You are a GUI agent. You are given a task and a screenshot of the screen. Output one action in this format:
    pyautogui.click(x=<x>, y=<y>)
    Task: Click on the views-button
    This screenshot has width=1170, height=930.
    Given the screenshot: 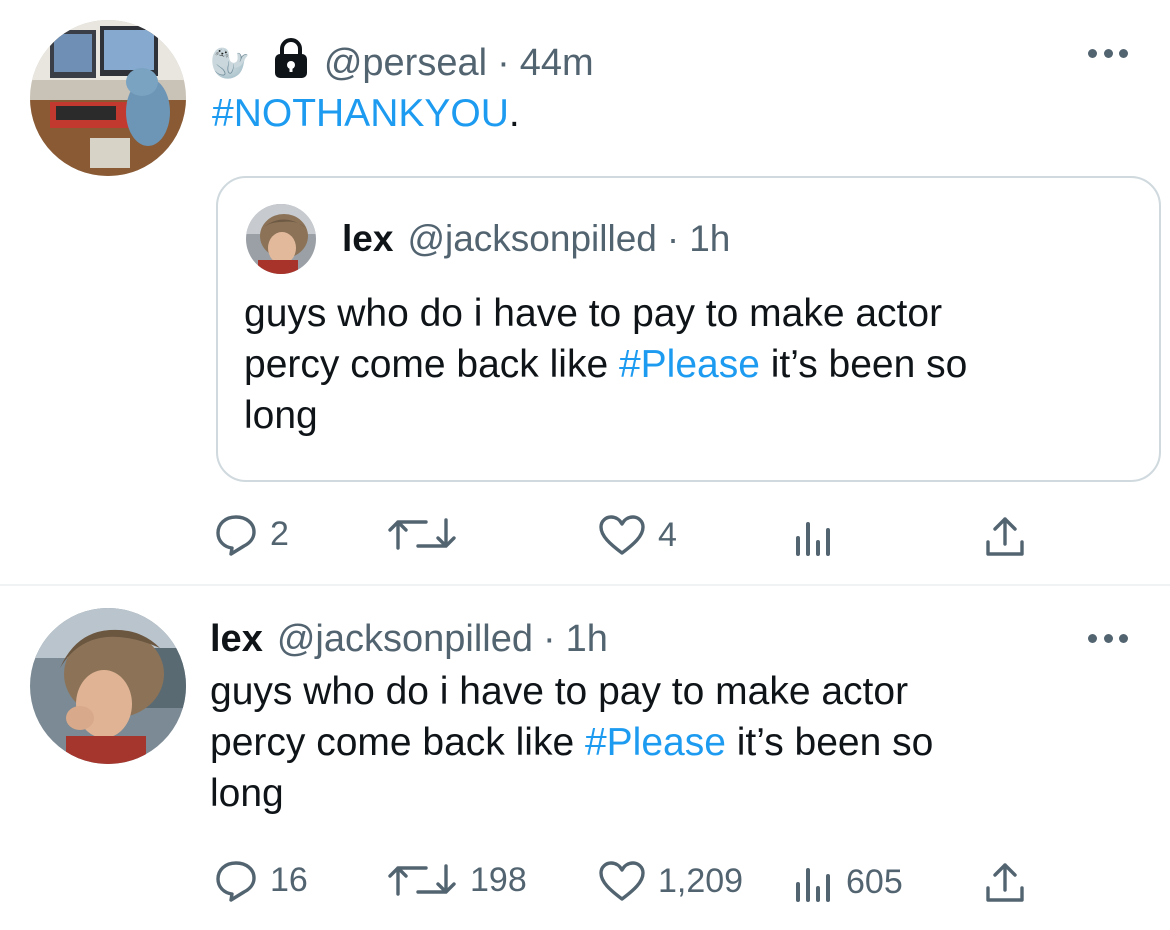 What is the action you would take?
    pyautogui.click(x=820, y=536)
    